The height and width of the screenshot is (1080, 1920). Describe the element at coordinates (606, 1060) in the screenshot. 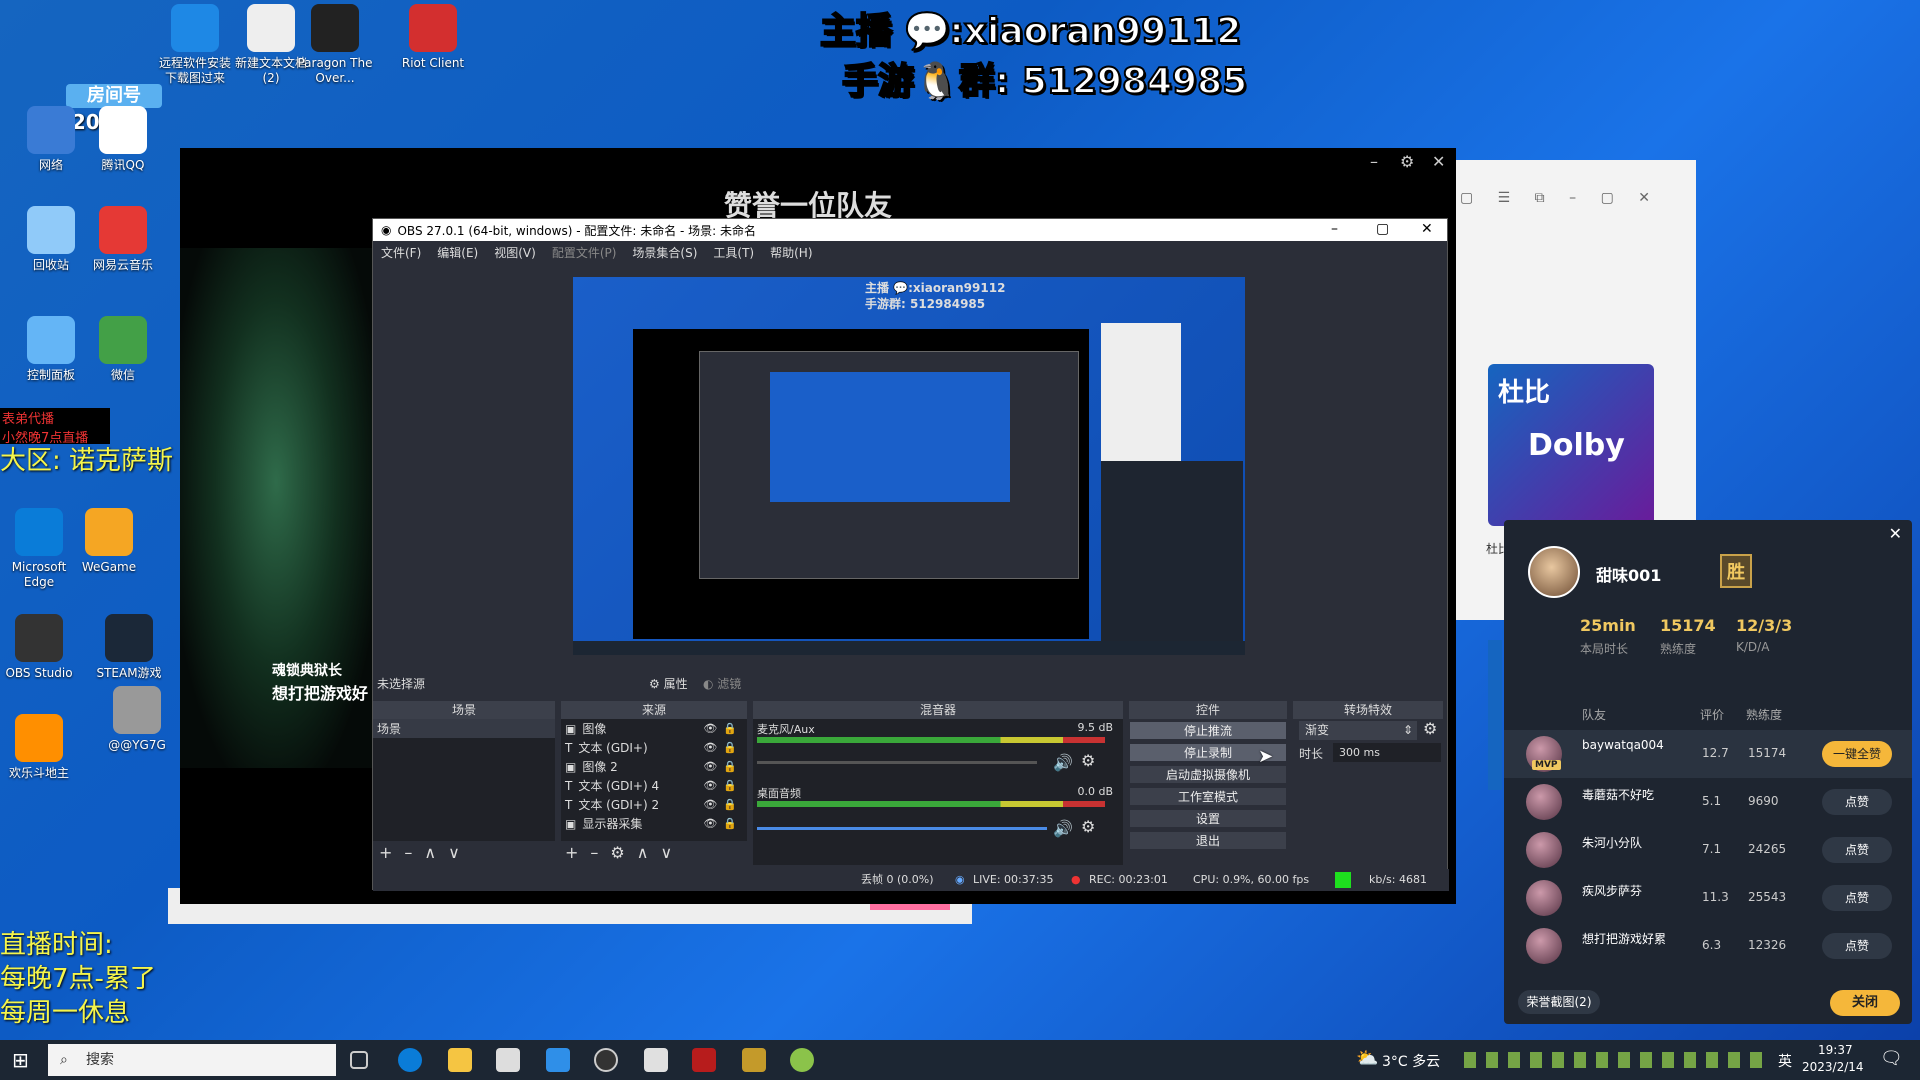

I see `obs-taskbar-icon` at that location.